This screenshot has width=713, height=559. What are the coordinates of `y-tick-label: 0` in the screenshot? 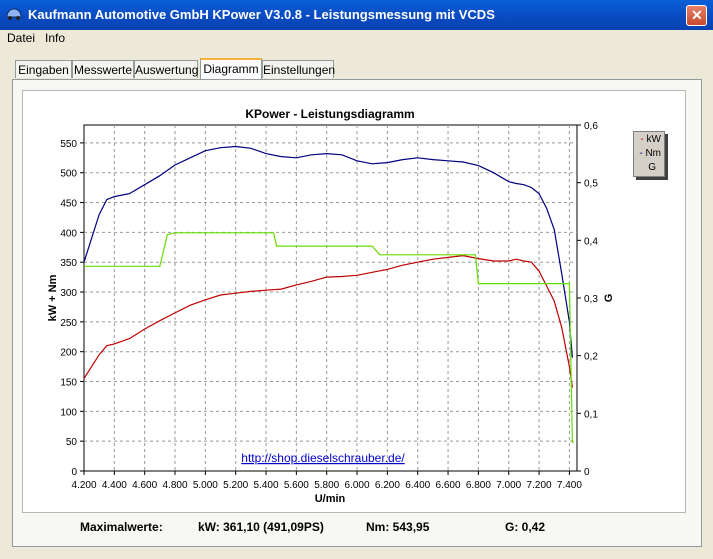 It's located at (74, 472).